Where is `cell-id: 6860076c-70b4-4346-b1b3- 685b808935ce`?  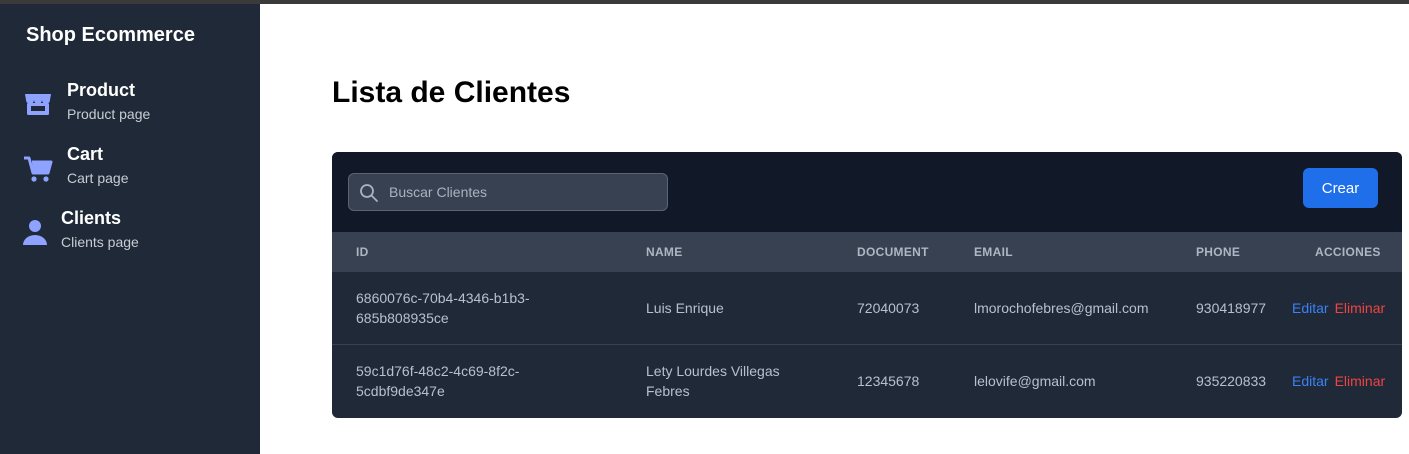
cell-id: 6860076c-70b4-4346-b1b3- 685b808935ce is located at coordinates (443, 308).